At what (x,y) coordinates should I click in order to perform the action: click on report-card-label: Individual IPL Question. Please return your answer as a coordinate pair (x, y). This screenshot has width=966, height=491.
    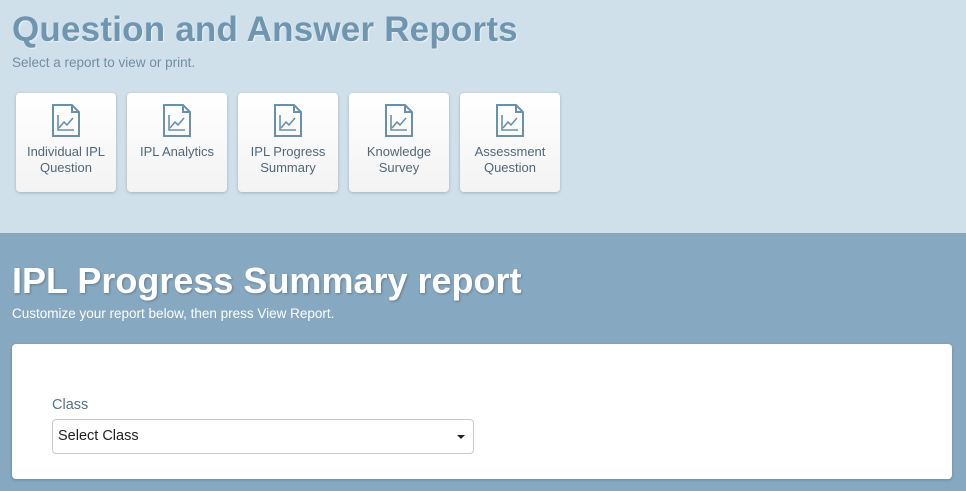
    Looking at the image, I should click on (66, 159).